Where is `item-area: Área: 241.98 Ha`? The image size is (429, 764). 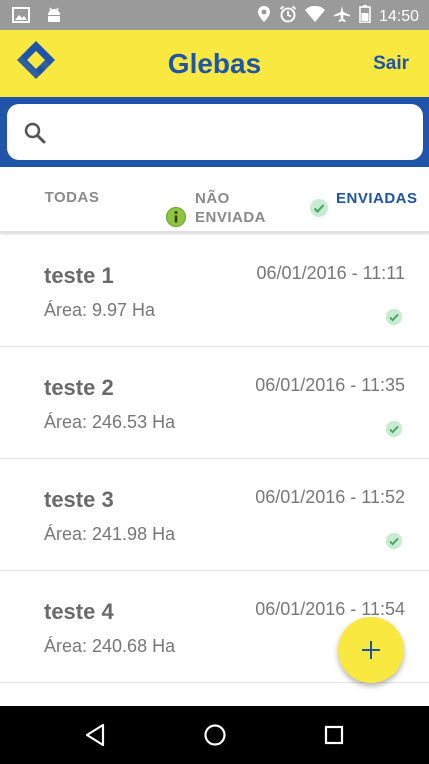 item-area: Área: 241.98 Ha is located at coordinates (110, 534).